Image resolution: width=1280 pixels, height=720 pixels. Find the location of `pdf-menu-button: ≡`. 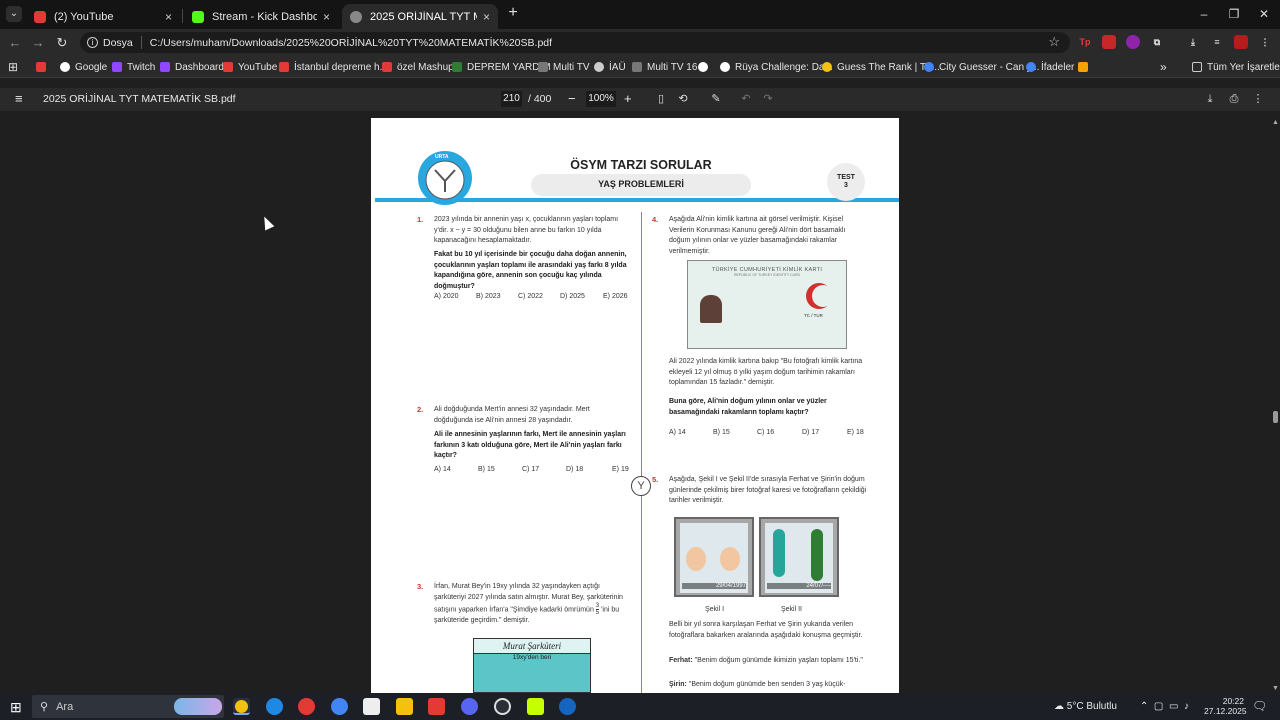

pdf-menu-button: ≡ is located at coordinates (19, 98).